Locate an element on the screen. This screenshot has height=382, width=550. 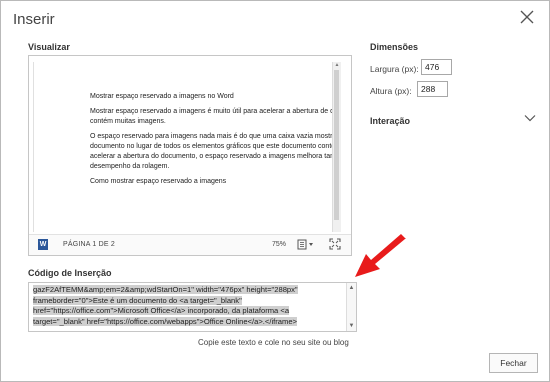
view-mode-icon is located at coordinates (306, 244).